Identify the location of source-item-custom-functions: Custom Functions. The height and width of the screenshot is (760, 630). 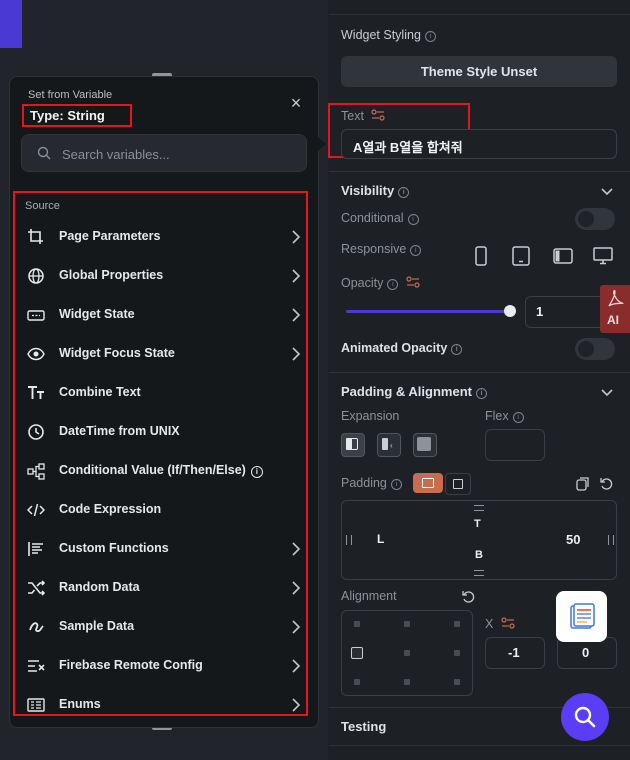
(160, 548).